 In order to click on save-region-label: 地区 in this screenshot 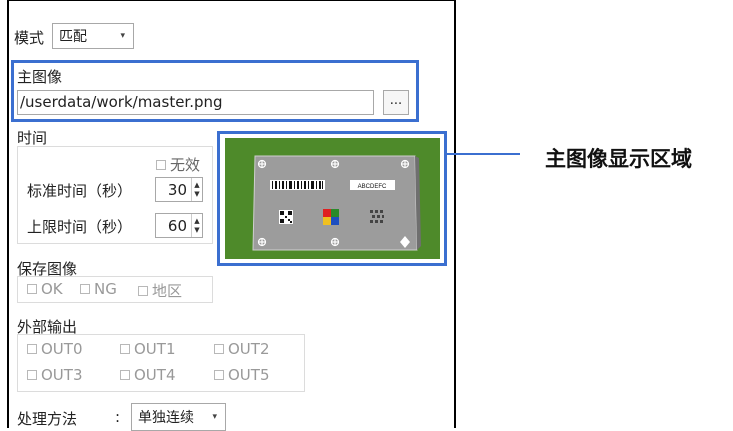, I will do `click(167, 291)`.